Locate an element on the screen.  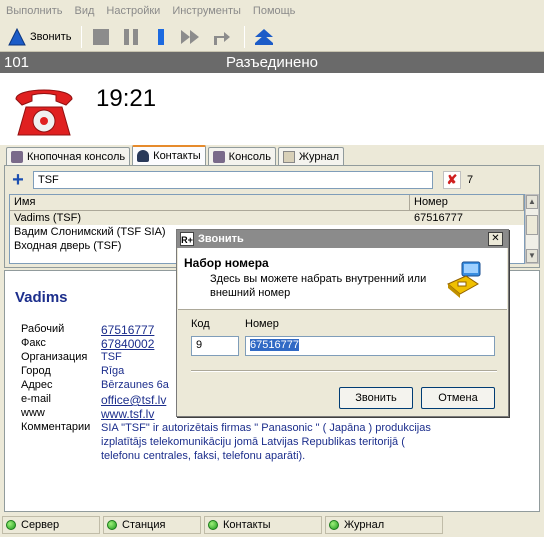
dialog-heading: Набор номера is located at coordinates (226, 263).